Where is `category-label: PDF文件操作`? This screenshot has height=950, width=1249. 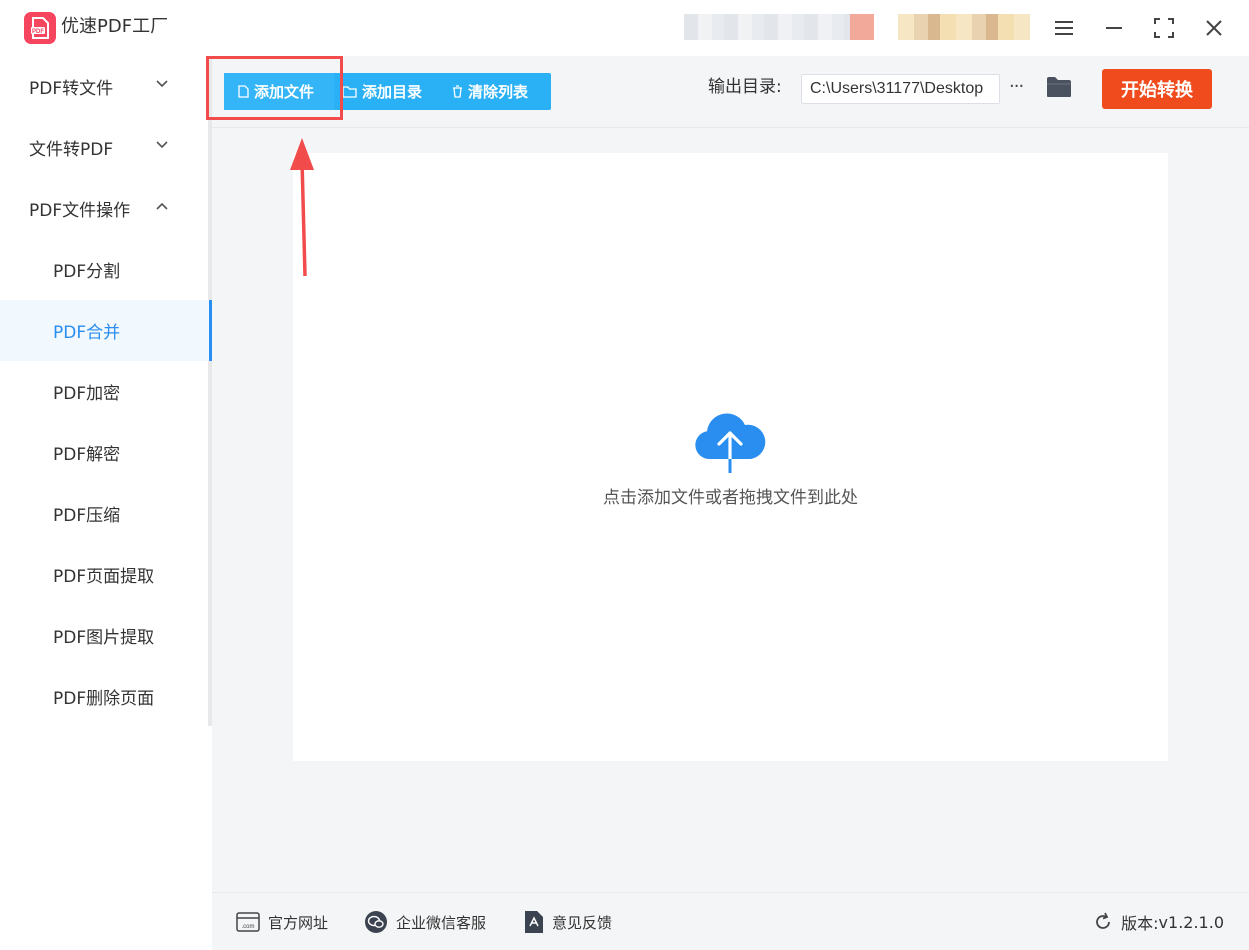 category-label: PDF文件操作 is located at coordinates (80, 211).